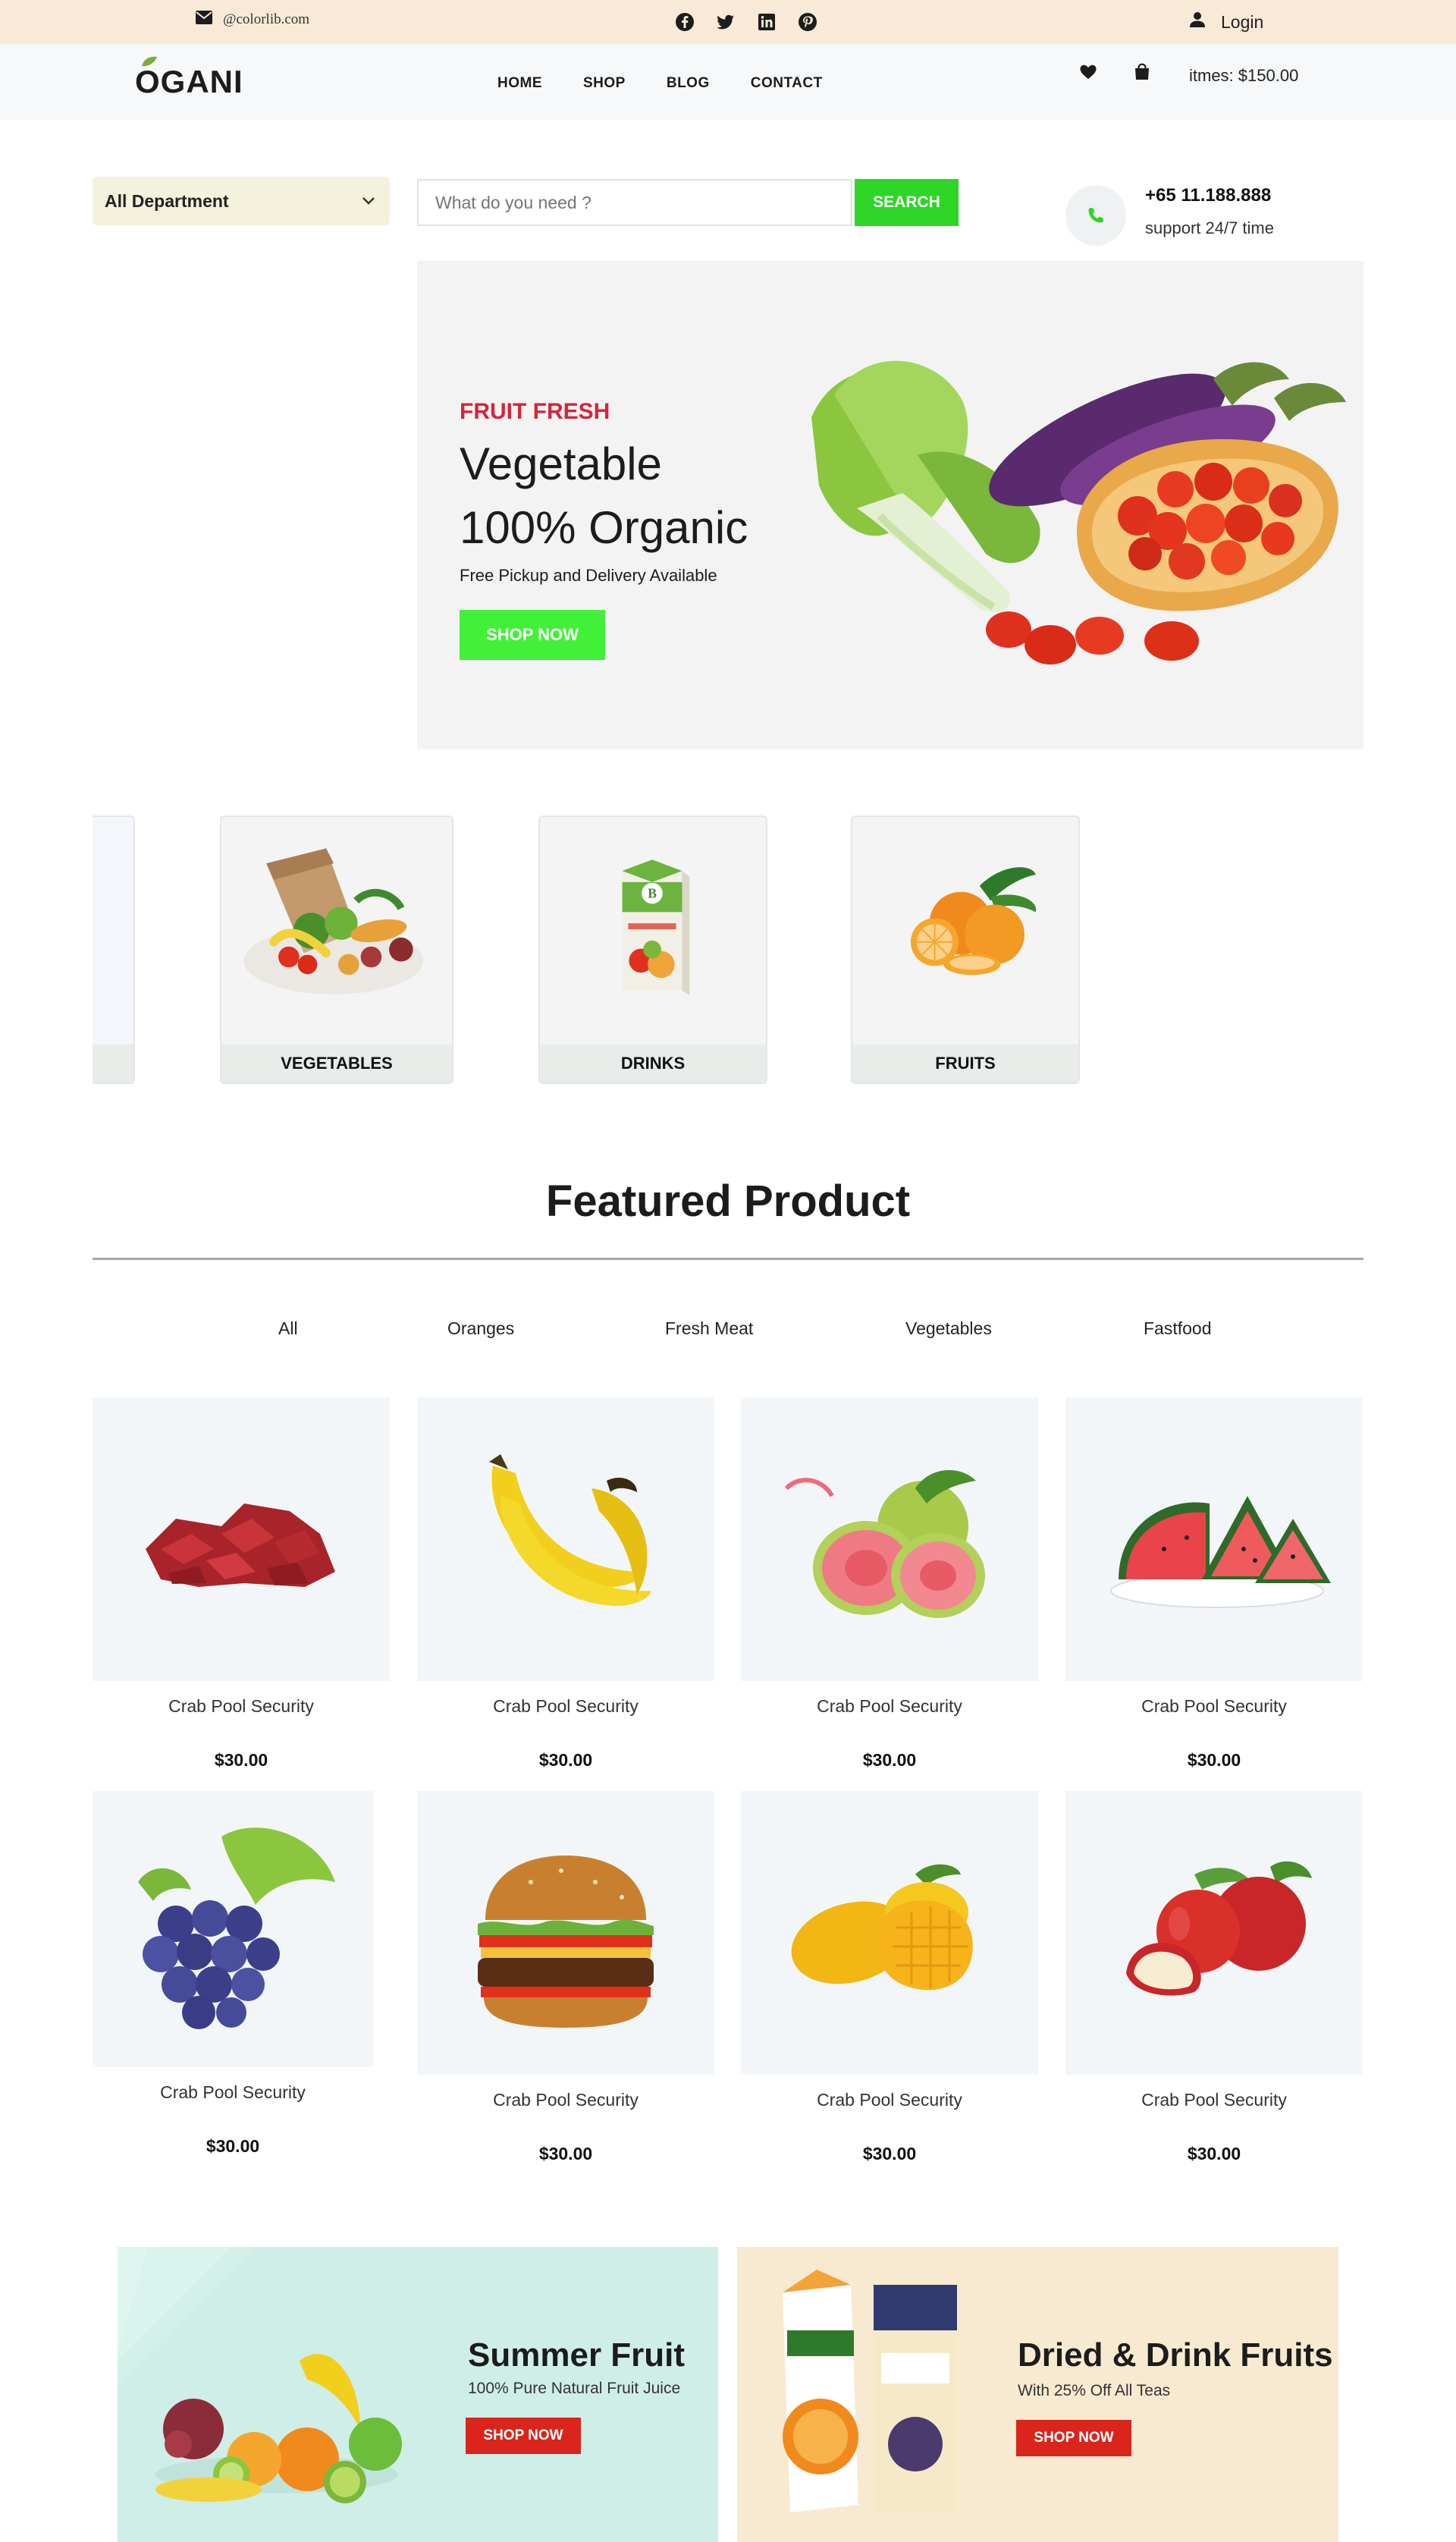 This screenshot has width=1456, height=2542. I want to click on guava-icon, so click(884, 1544).